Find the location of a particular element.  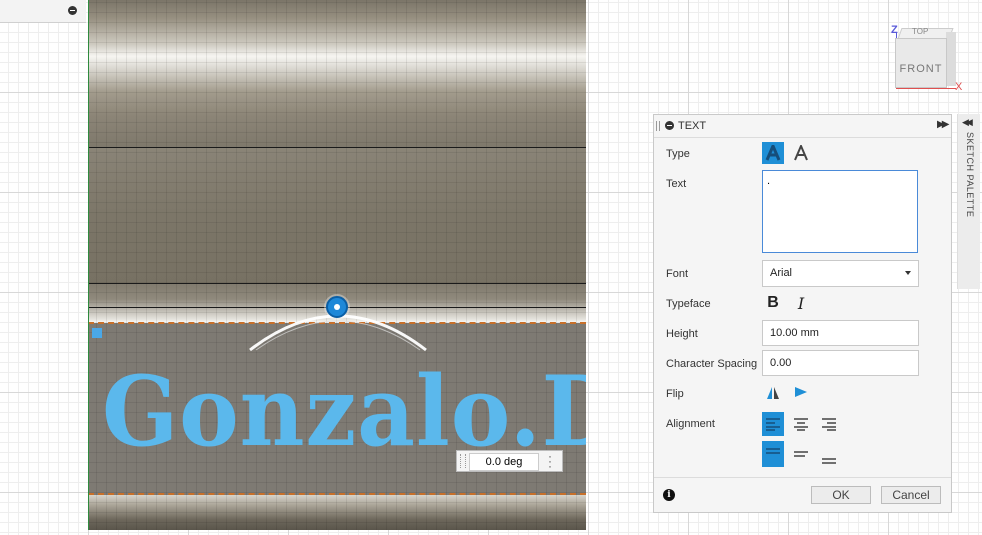

bold-icon: B is located at coordinates (773, 302).